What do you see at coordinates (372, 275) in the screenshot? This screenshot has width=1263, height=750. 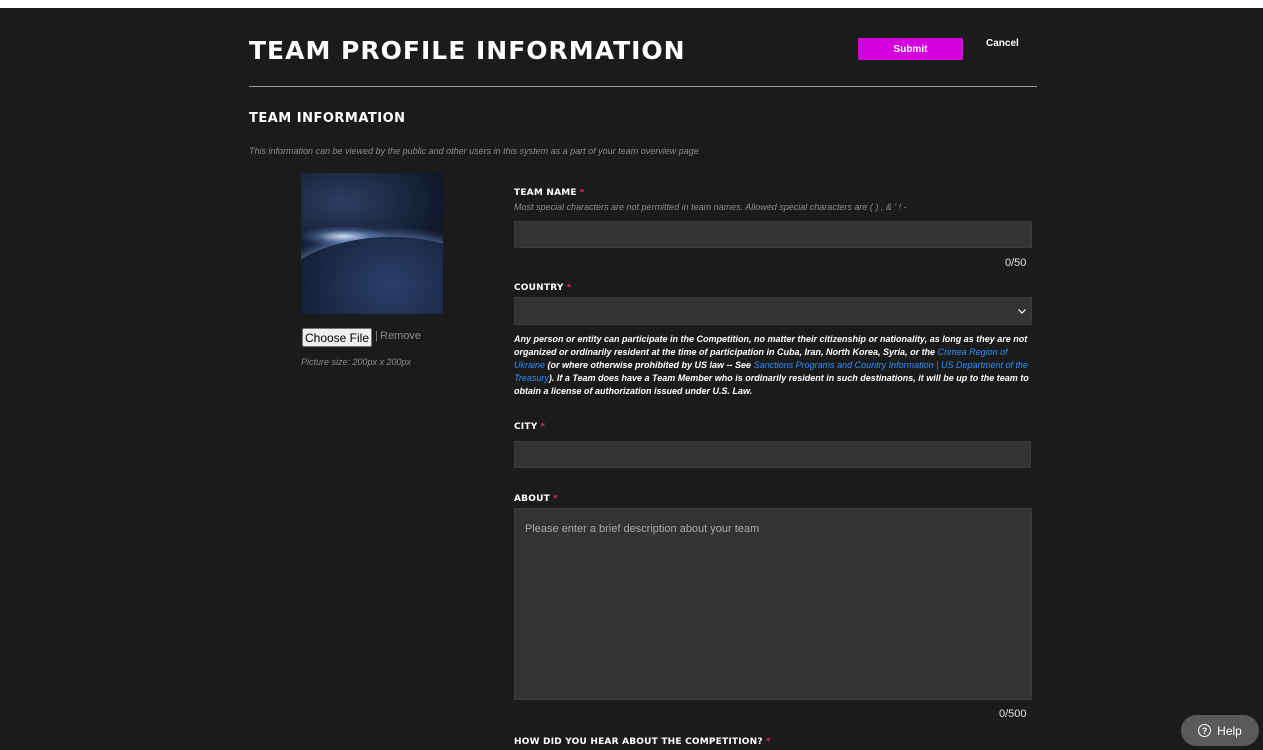 I see `earth-from-space-image` at bounding box center [372, 275].